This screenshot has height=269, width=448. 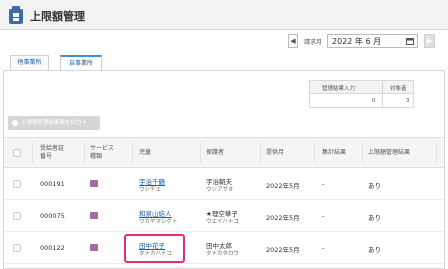 What do you see at coordinates (224, 184) in the screenshot?
I see `table-row: 000191 宇治千鶴 ウジチエ 宇治朝夫 ウジアサオ 2022年5月 - あり` at bounding box center [224, 184].